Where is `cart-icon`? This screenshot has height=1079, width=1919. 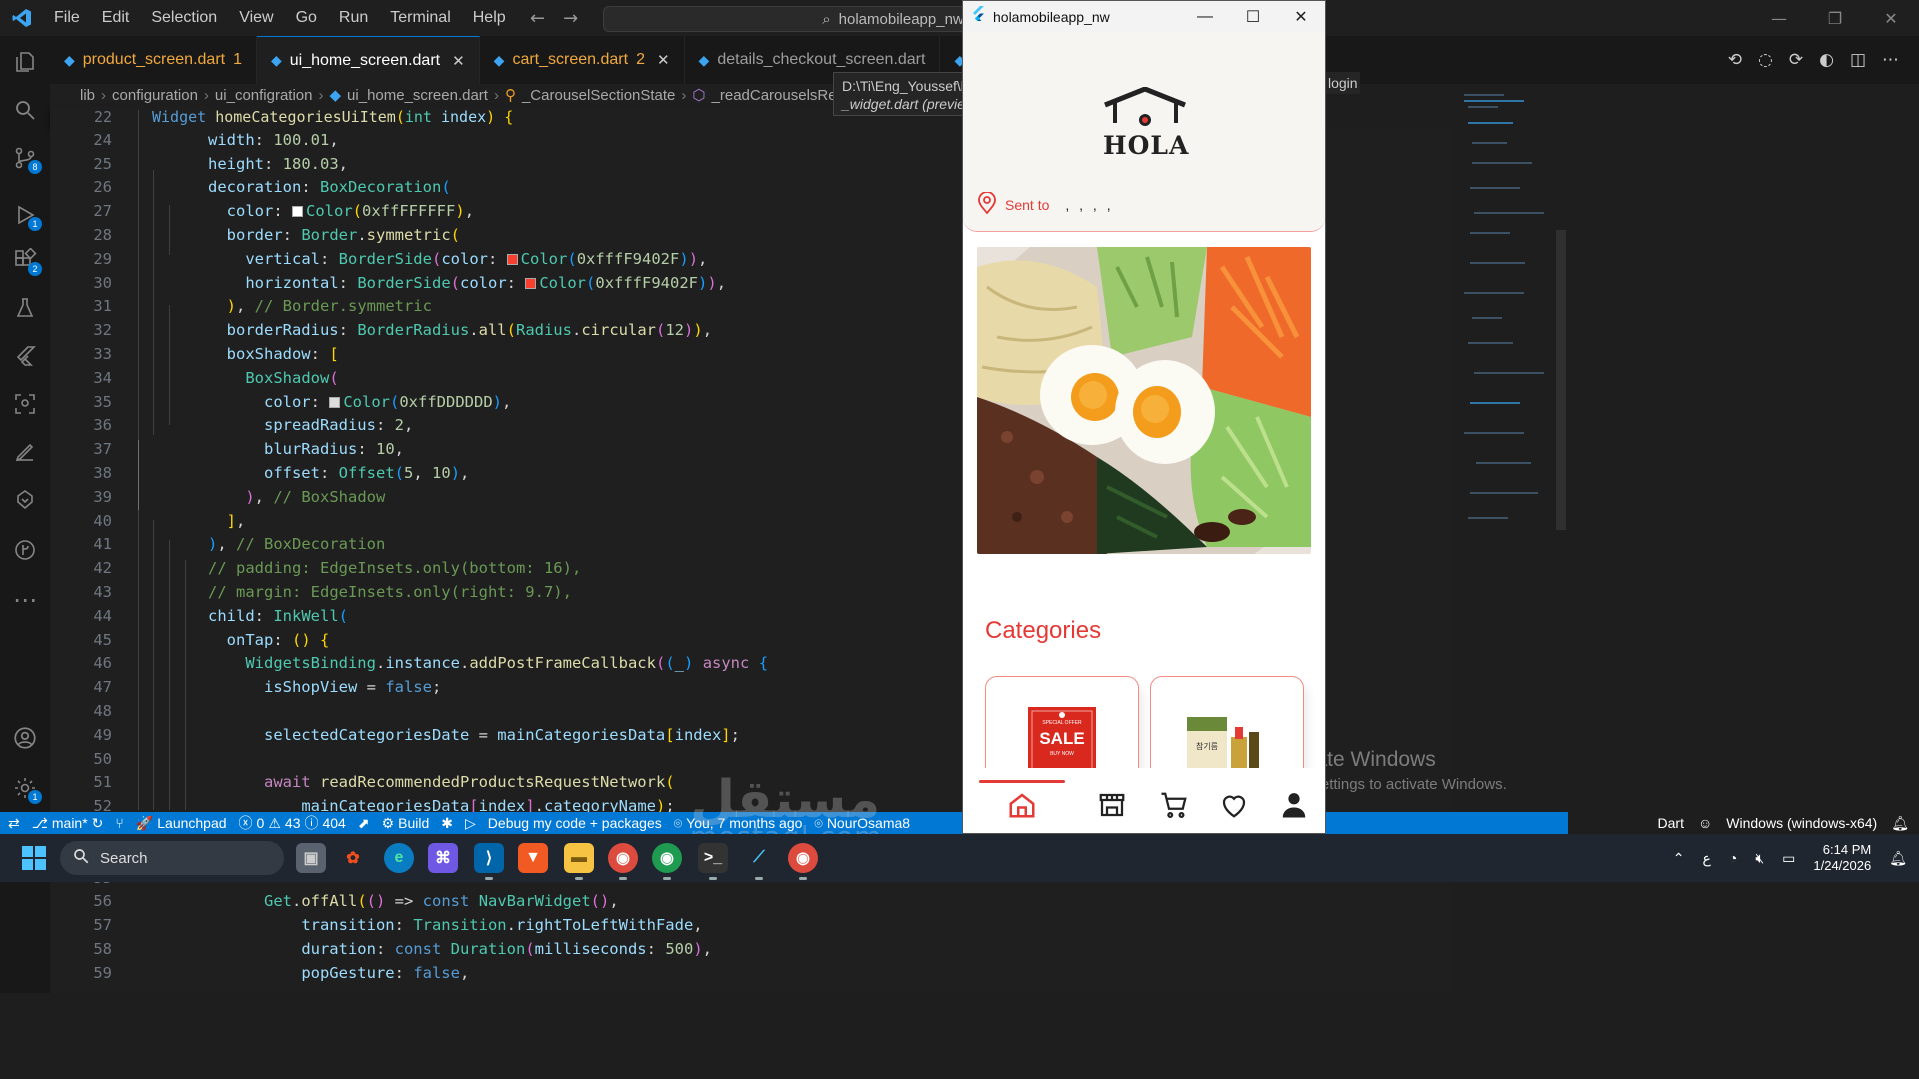 cart-icon is located at coordinates (1174, 805).